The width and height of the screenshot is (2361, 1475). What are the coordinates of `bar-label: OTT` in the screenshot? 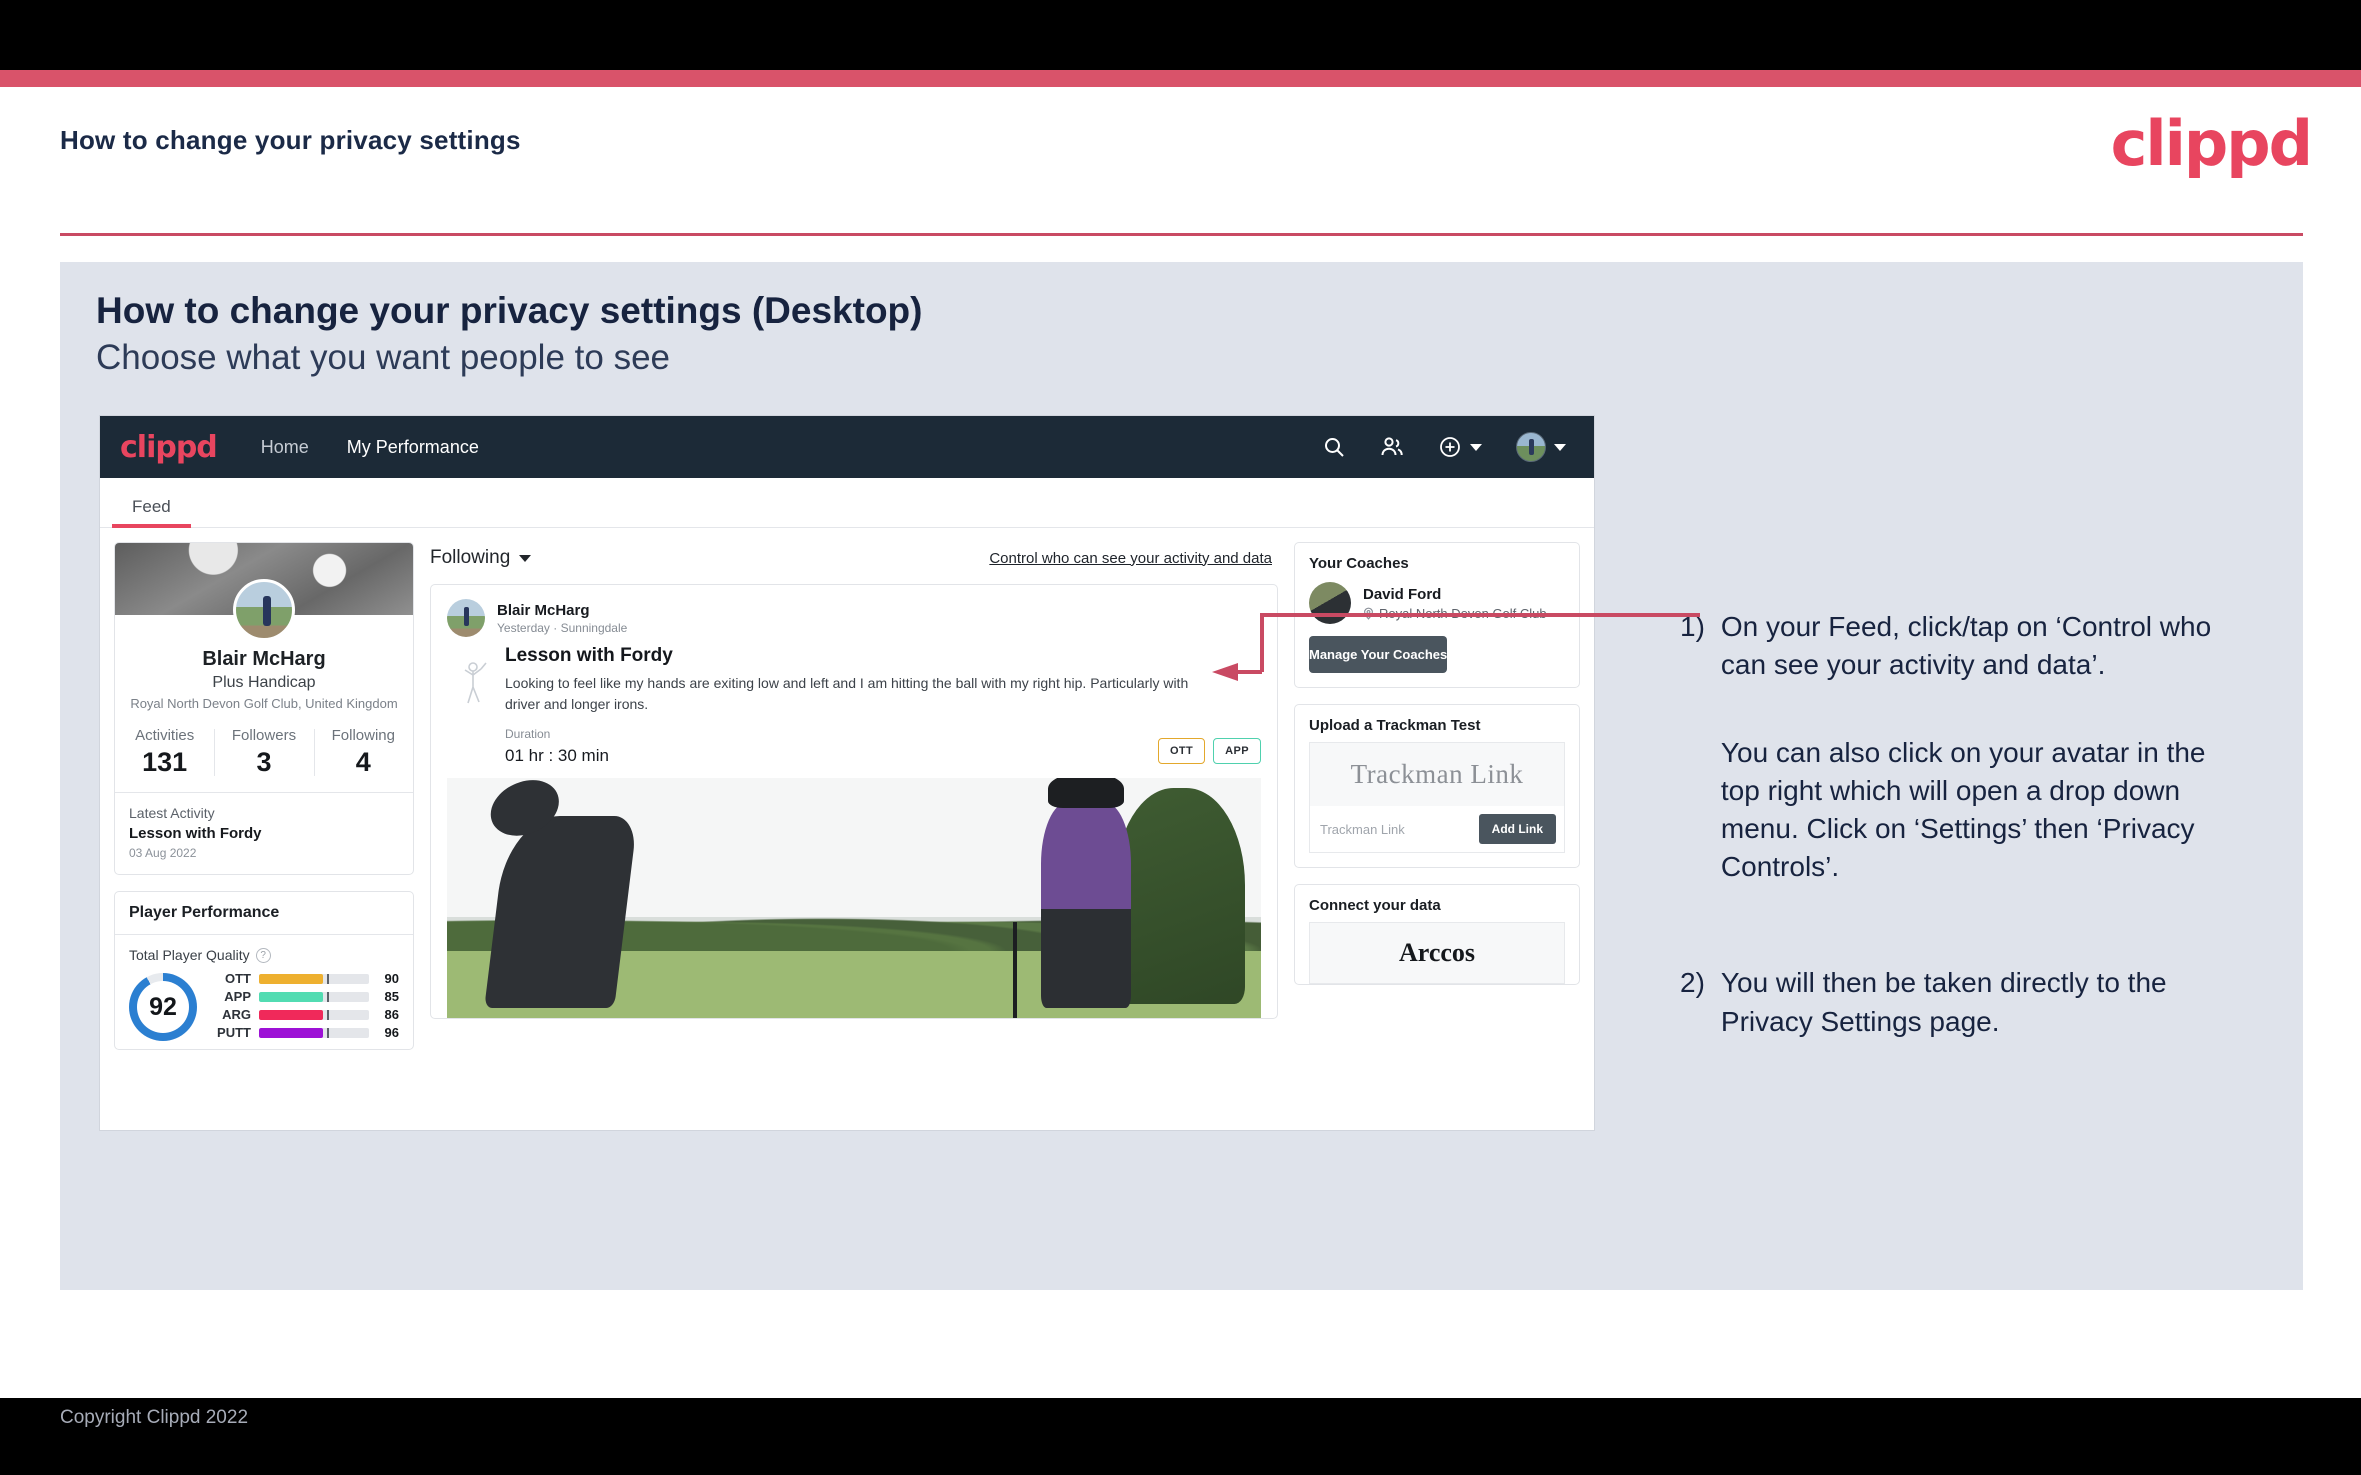 It's located at (238, 978).